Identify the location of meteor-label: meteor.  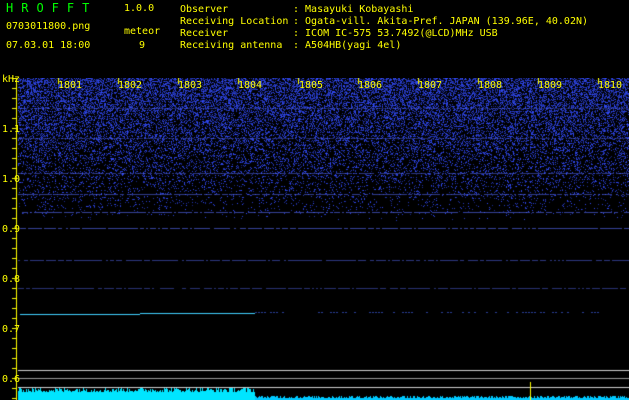
(142, 31).